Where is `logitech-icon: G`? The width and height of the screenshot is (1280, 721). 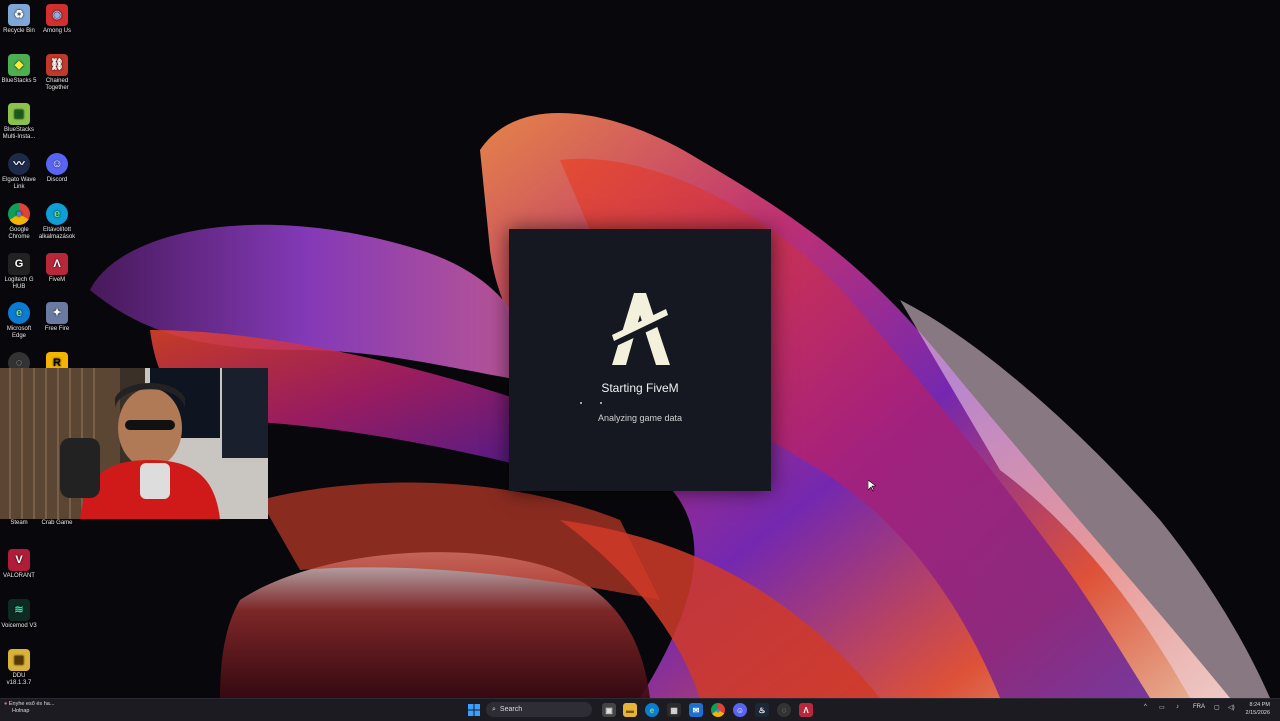 logitech-icon: G is located at coordinates (19, 264).